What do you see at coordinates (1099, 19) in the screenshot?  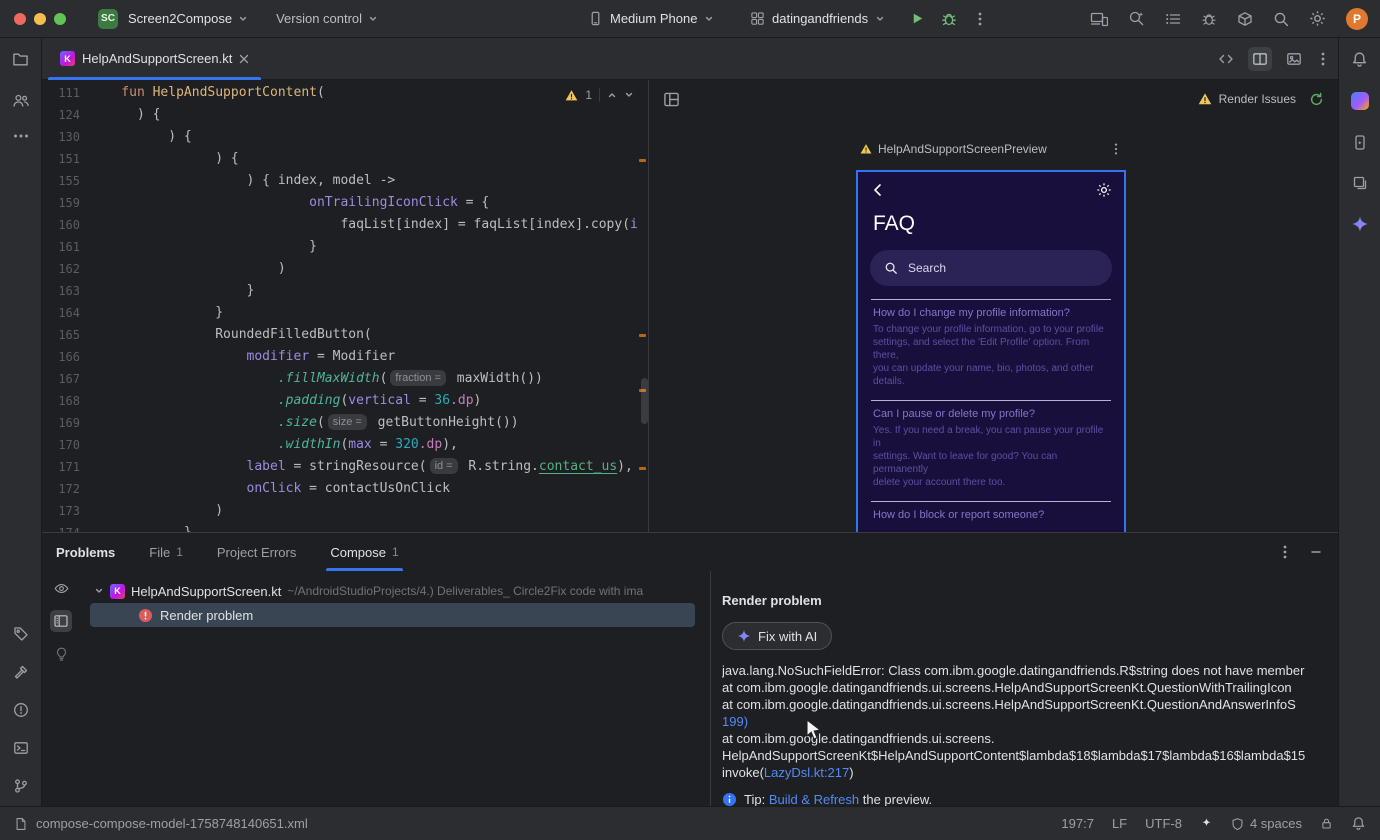 I see `device-mirroring-icon` at bounding box center [1099, 19].